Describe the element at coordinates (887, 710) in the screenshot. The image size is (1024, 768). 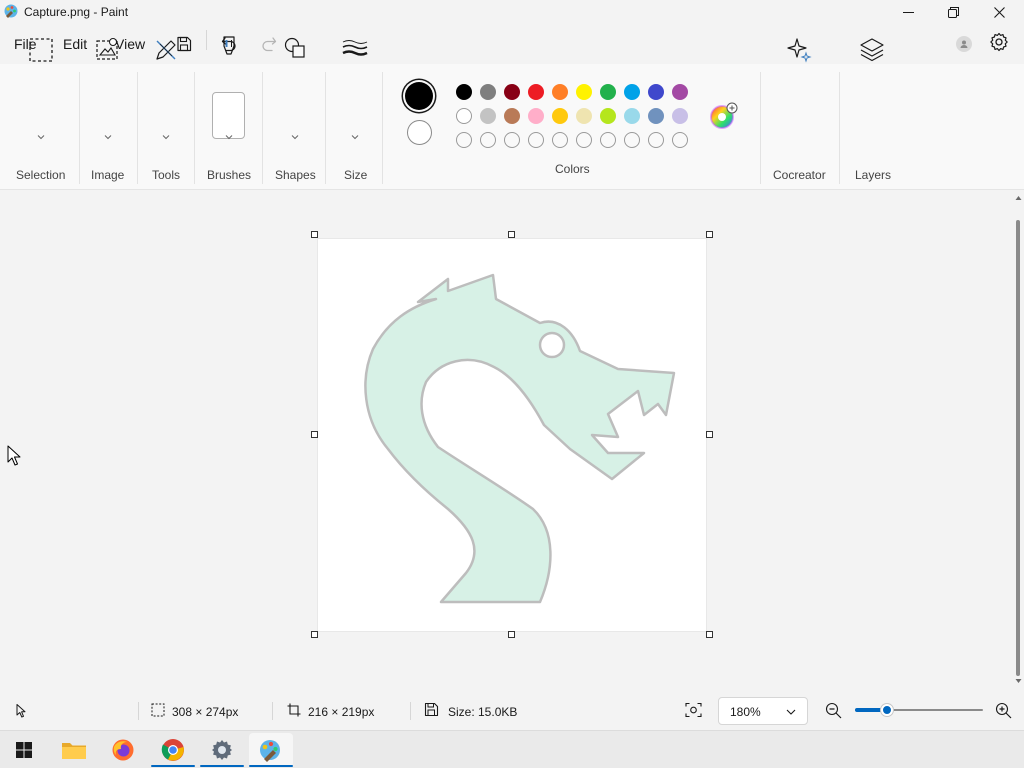
I see `zoom-slider-thumb` at that location.